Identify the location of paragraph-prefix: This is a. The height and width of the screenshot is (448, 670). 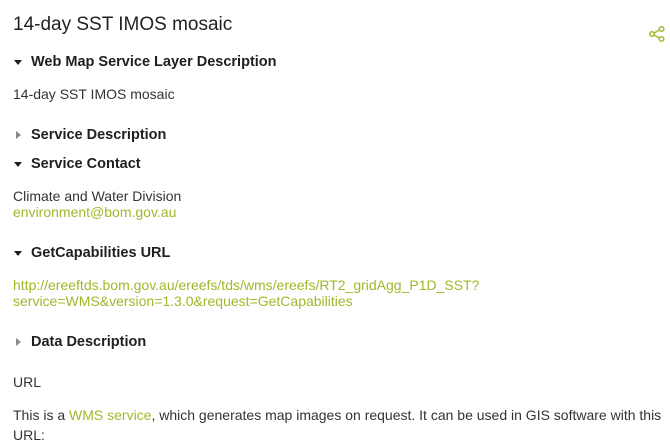
(41, 415).